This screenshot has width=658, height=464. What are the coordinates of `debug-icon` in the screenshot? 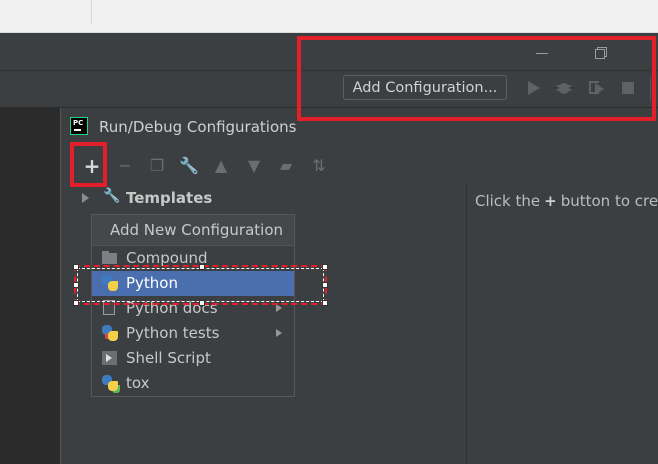 It's located at (564, 88).